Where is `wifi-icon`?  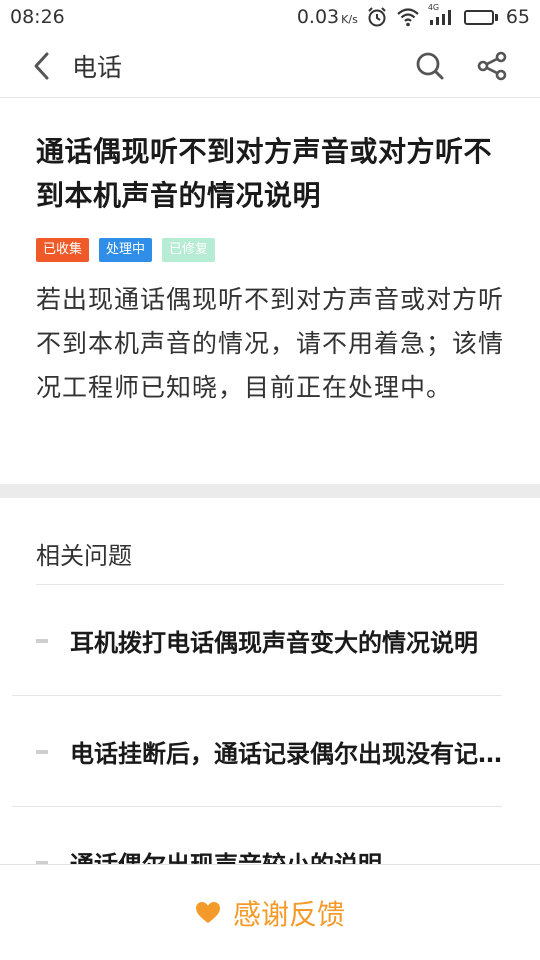
wifi-icon is located at coordinates (408, 17).